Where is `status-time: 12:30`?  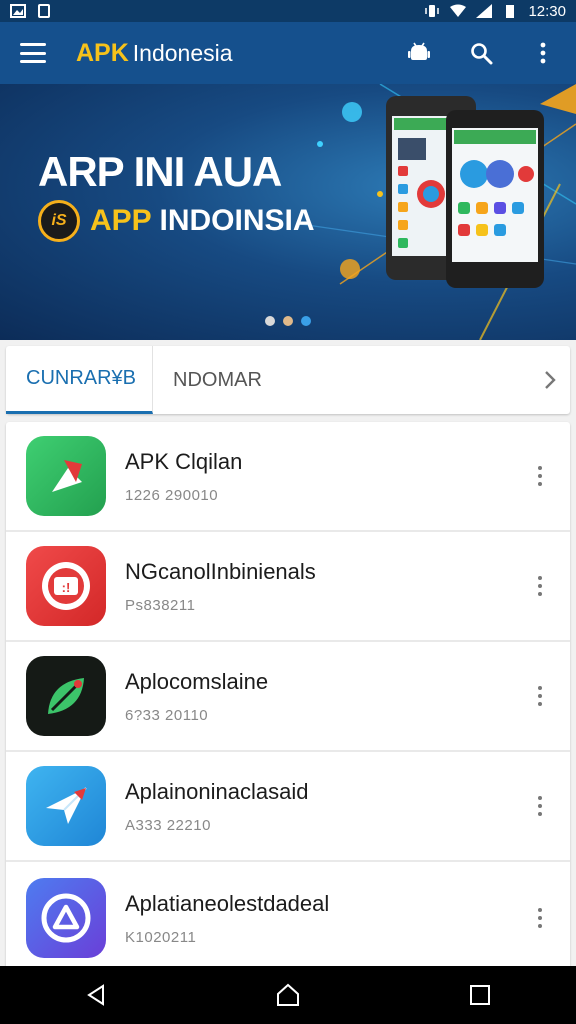
status-time: 12:30 is located at coordinates (547, 11).